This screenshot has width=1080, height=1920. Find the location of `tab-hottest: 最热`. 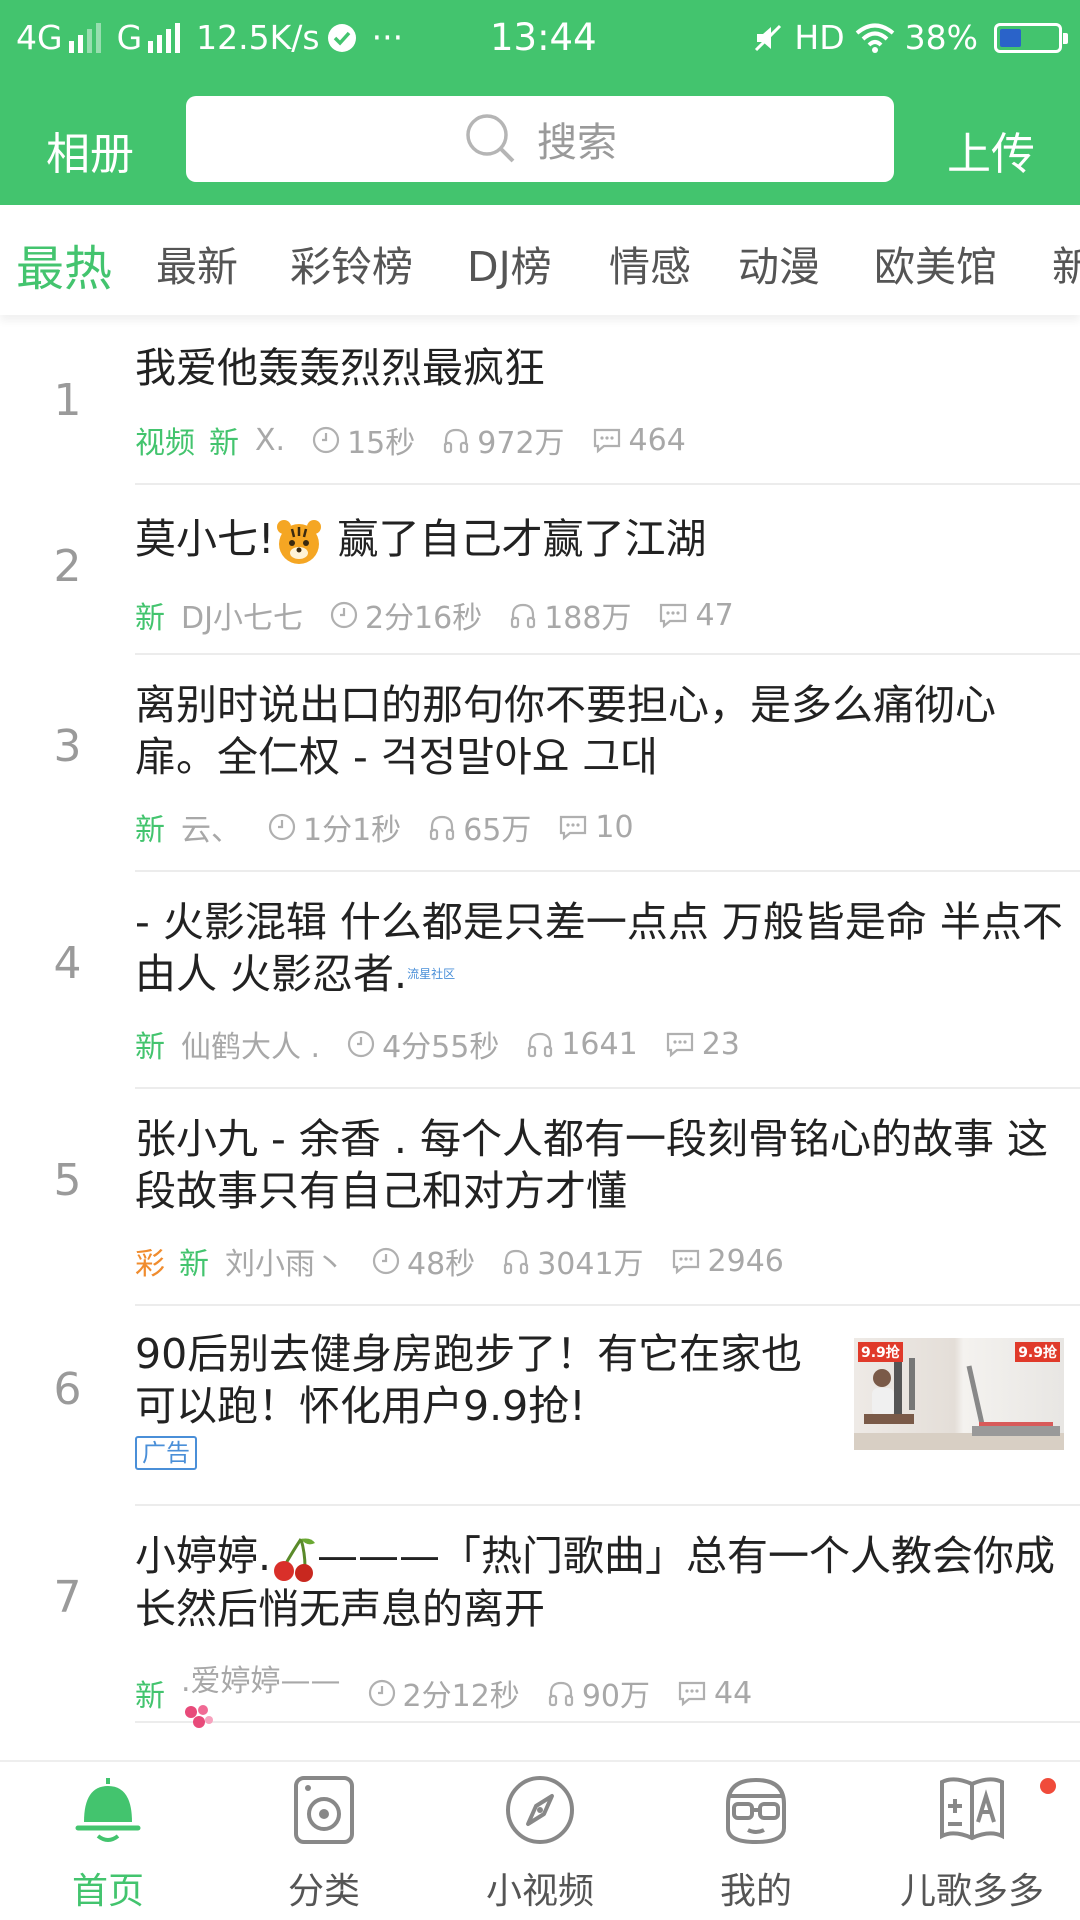

tab-hottest: 最热 is located at coordinates (64, 264).